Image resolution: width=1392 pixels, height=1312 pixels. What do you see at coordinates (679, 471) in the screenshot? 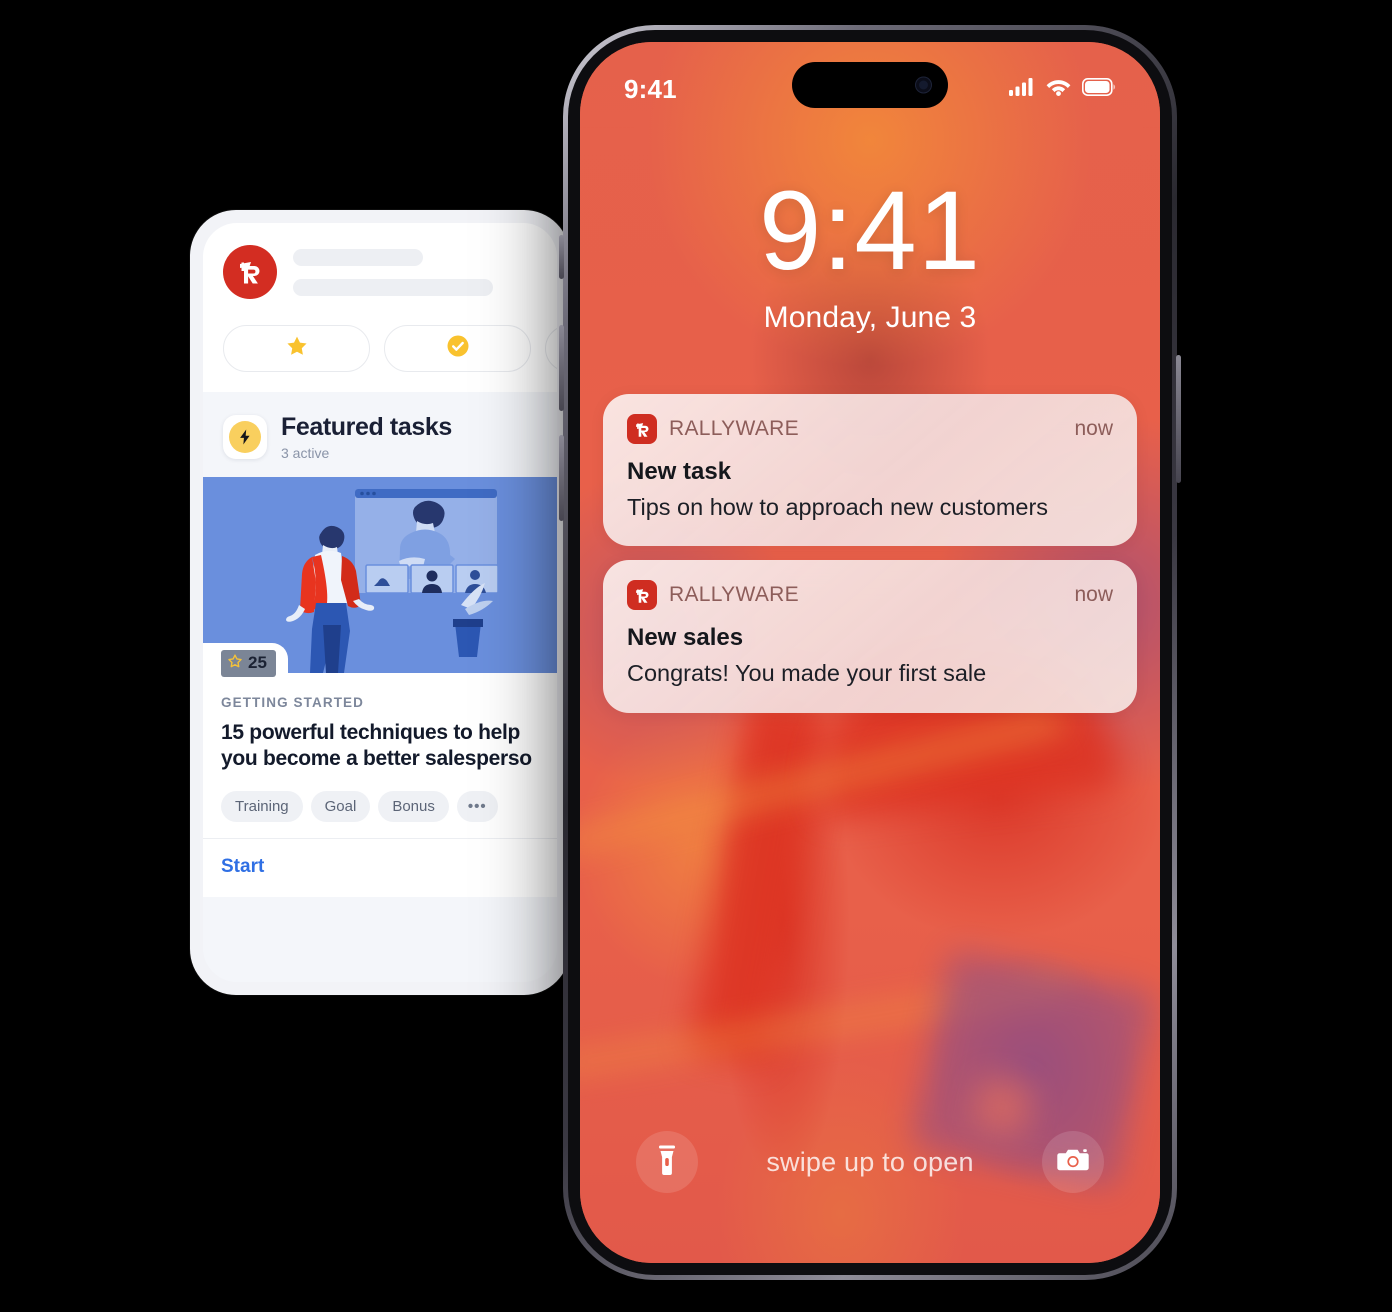
I see `notification-title: New task` at bounding box center [679, 471].